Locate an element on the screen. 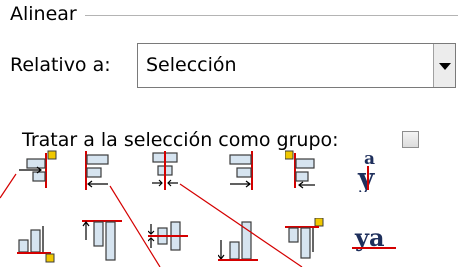 Image resolution: width=458 pixels, height=267 pixels. dropdown-button is located at coordinates (444, 65).